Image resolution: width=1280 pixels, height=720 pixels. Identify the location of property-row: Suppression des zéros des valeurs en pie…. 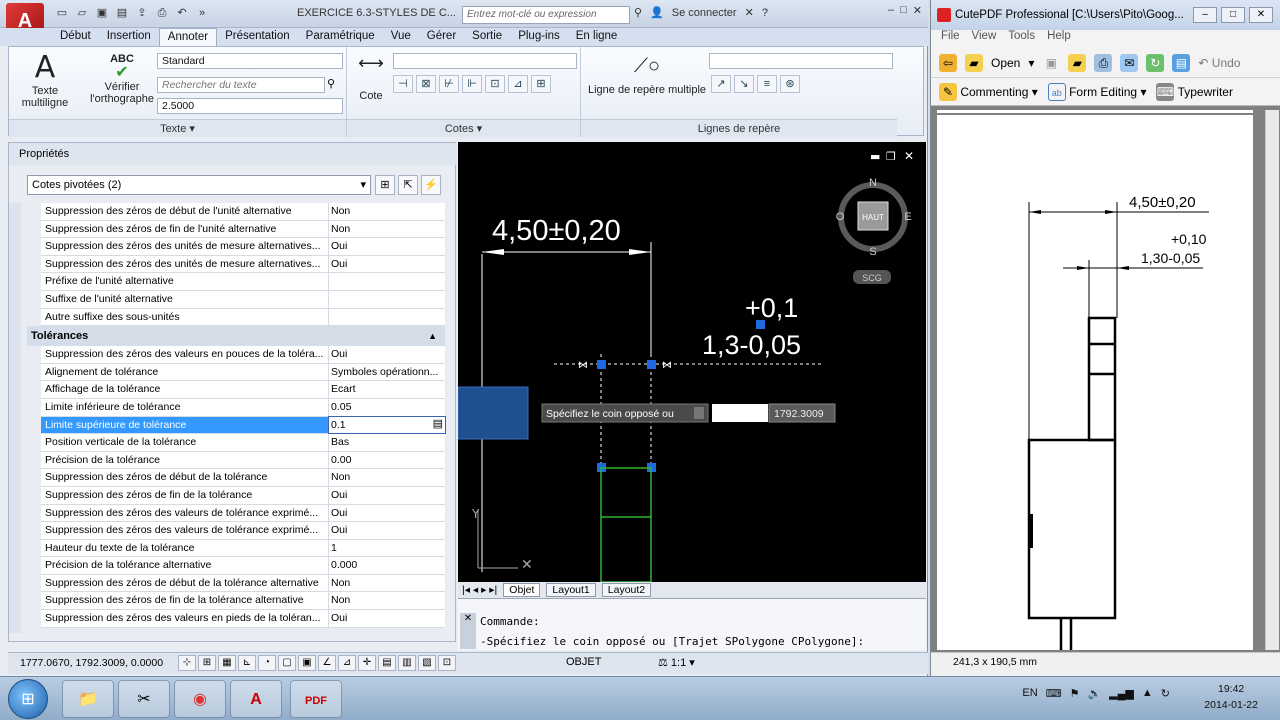
(243, 619).